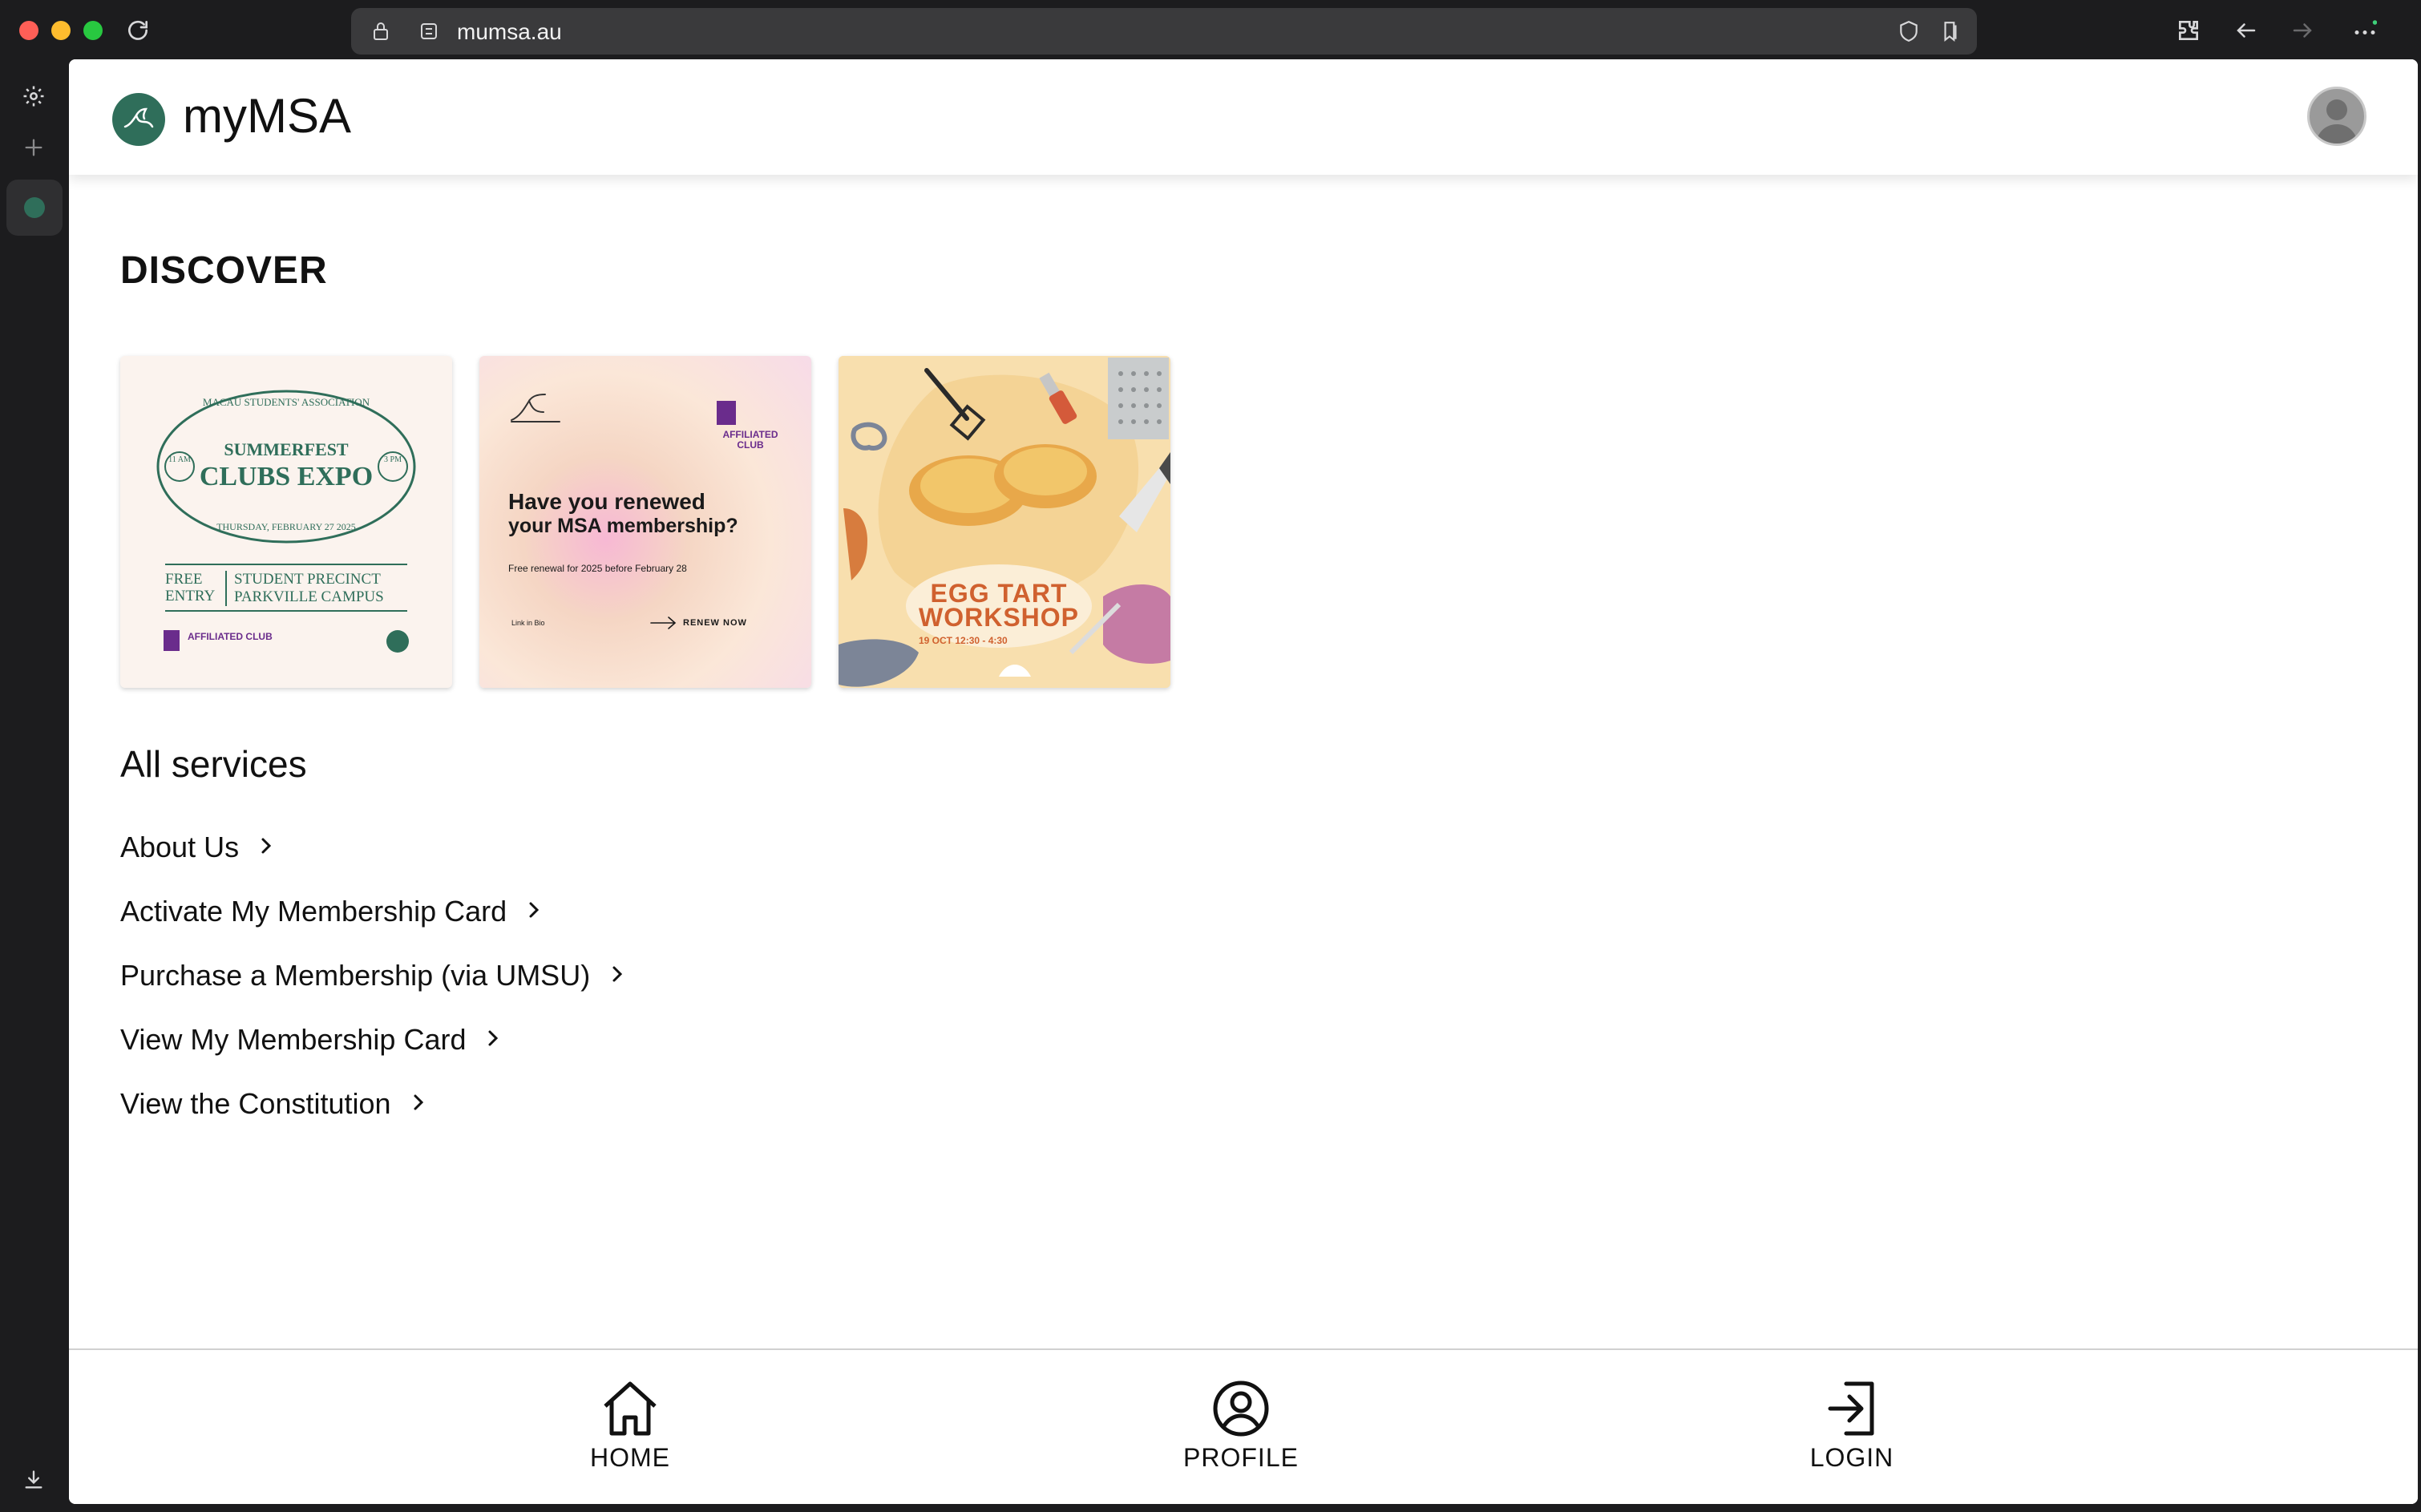 The image size is (2421, 1512). Describe the element at coordinates (2246, 30) in the screenshot. I see `back-arrow-icon` at that location.